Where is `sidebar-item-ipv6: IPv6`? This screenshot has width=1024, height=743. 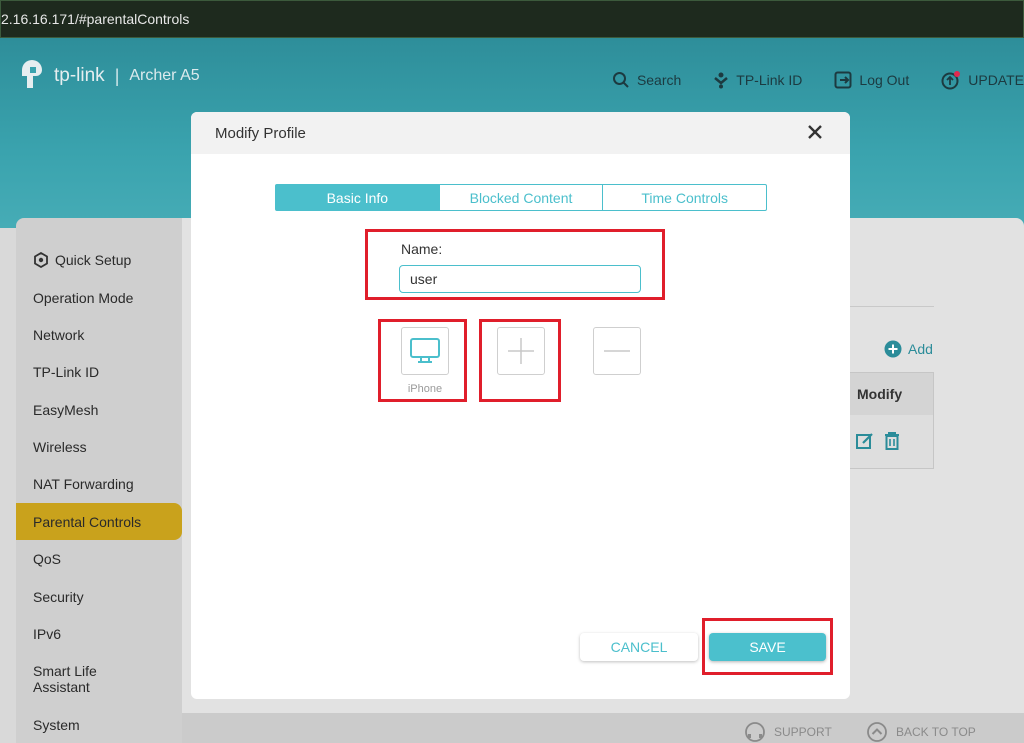 sidebar-item-ipv6: IPv6 is located at coordinates (99, 633).